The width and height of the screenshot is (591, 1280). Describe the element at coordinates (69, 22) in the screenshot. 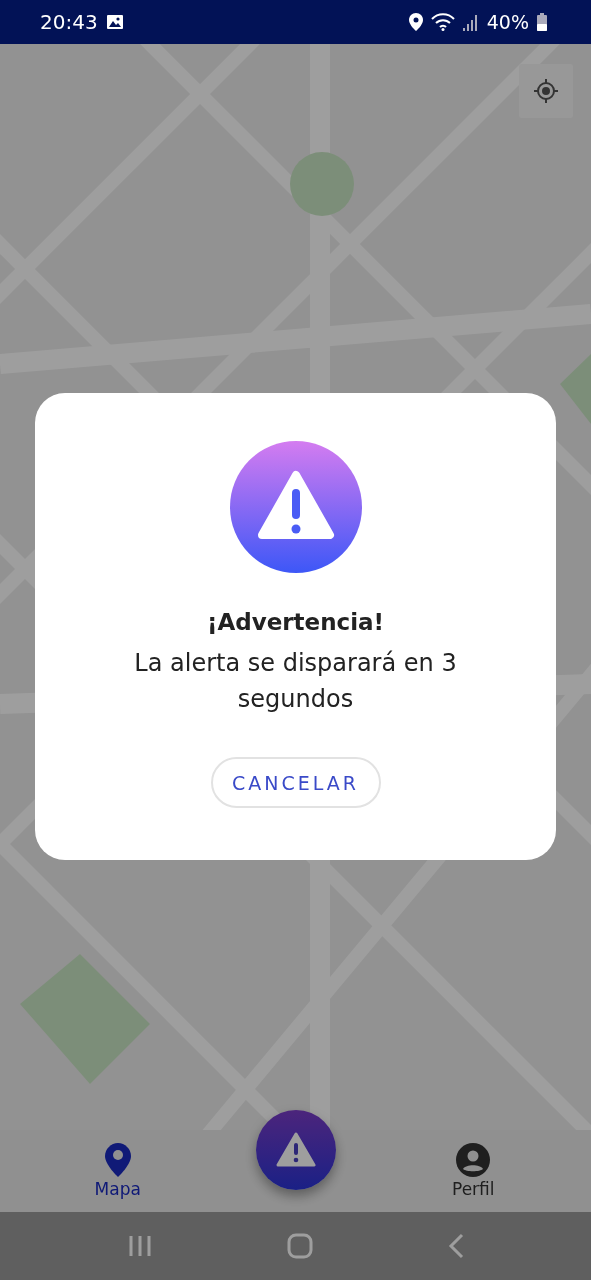

I see `status-time: 20:43` at that location.